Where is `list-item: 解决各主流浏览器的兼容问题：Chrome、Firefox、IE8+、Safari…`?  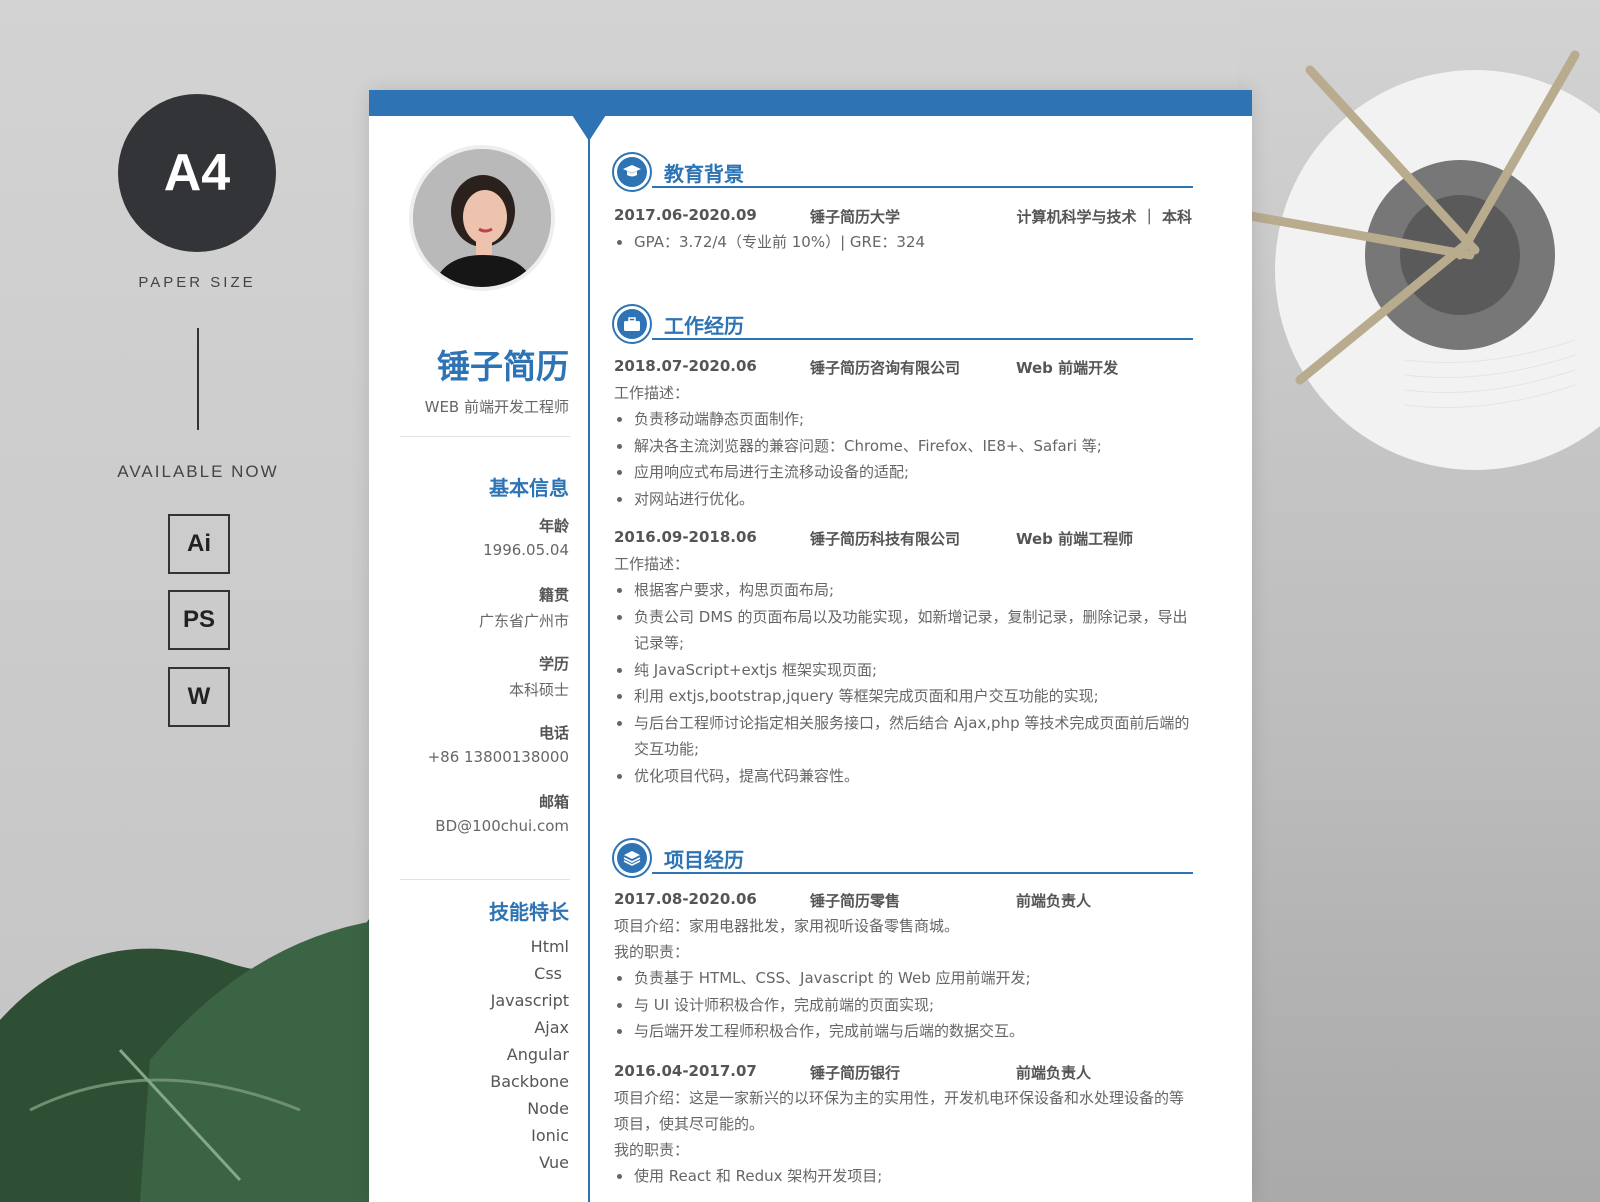 list-item: 解决各主流浏览器的兼容问题：Chrome、Firefox、IE8+、Safari… is located at coordinates (903, 446).